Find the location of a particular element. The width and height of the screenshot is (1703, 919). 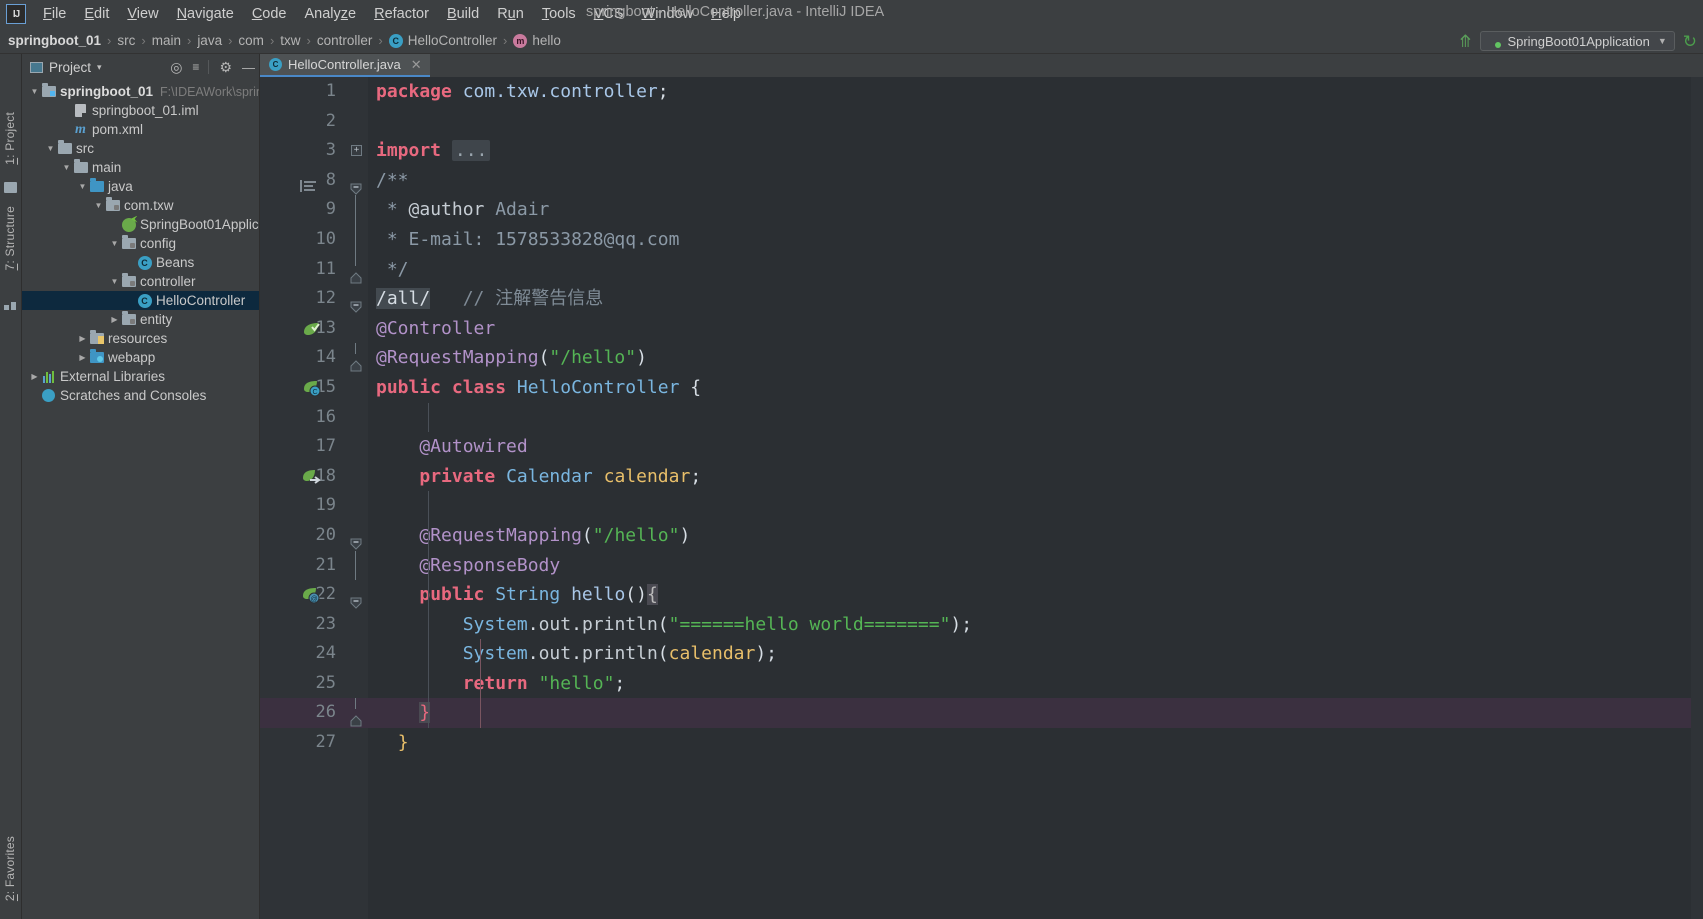

chevron-down-icon: ▾ is located at coordinates (99, 67).